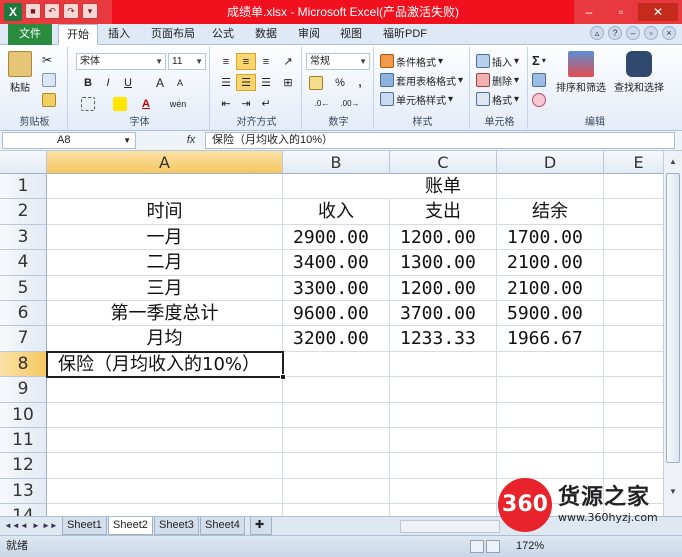  What do you see at coordinates (633, 212) in the screenshot?
I see `cell-e2` at bounding box center [633, 212].